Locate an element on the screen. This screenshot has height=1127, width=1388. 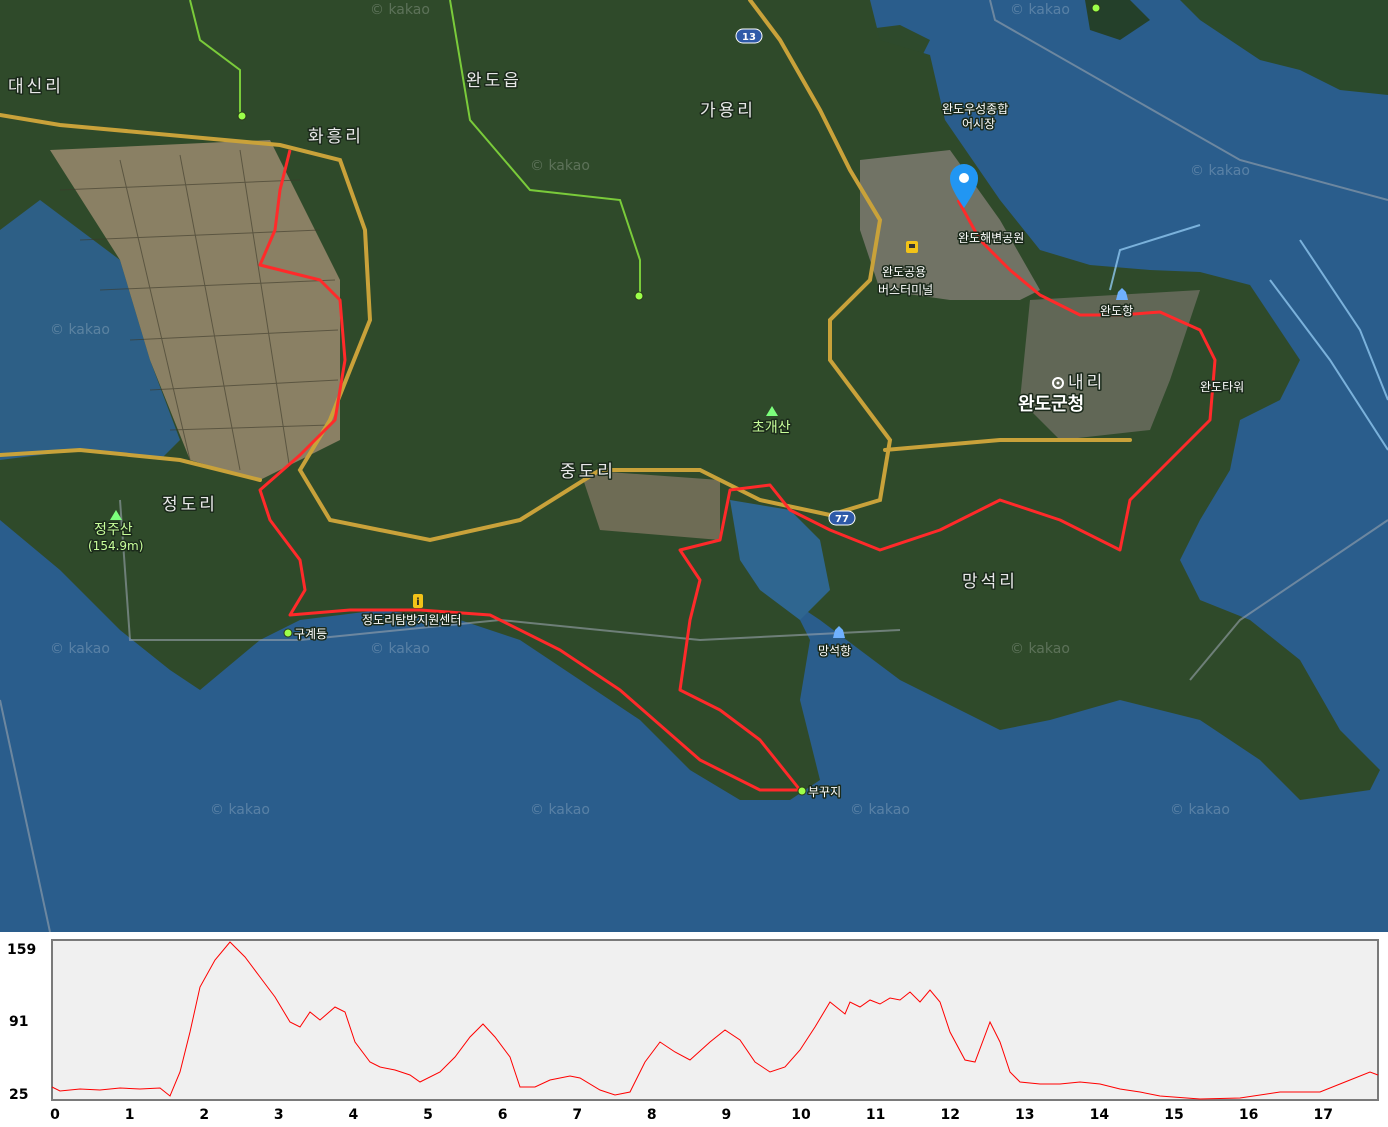
label-wando-tower: 완도타워 is located at coordinates (1222, 387).